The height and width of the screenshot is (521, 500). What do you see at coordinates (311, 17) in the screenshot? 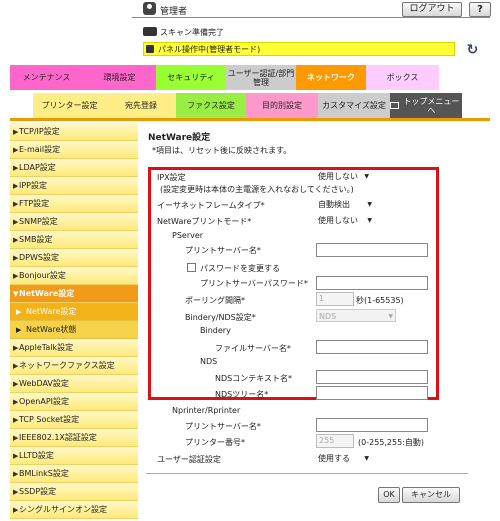
I see `header-divider` at bounding box center [311, 17].